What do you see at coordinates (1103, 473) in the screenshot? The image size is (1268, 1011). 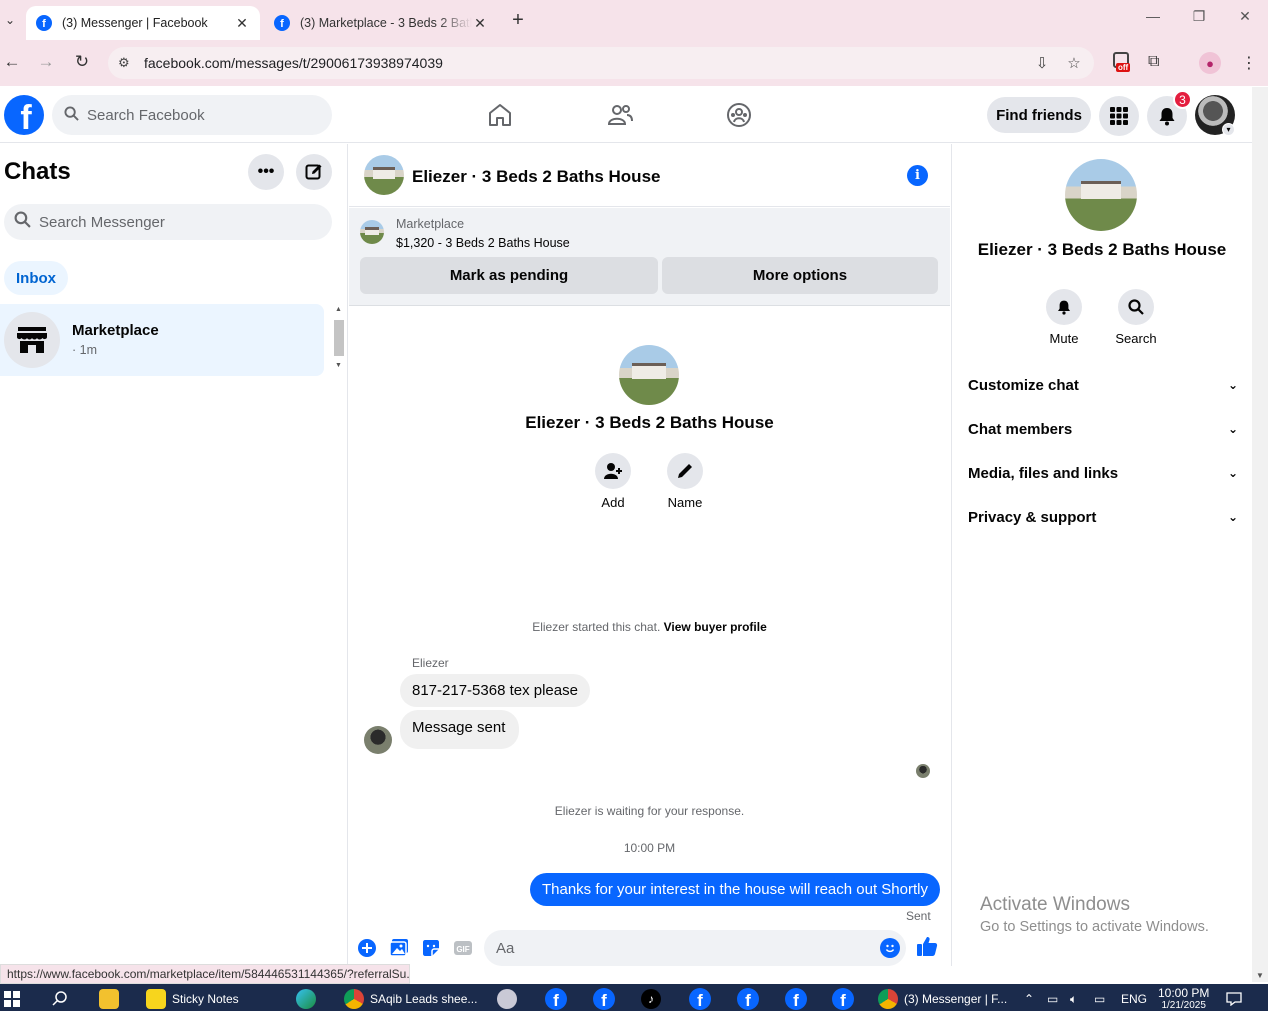 I see `media-files-links-section: Media, files and links ⌄` at bounding box center [1103, 473].